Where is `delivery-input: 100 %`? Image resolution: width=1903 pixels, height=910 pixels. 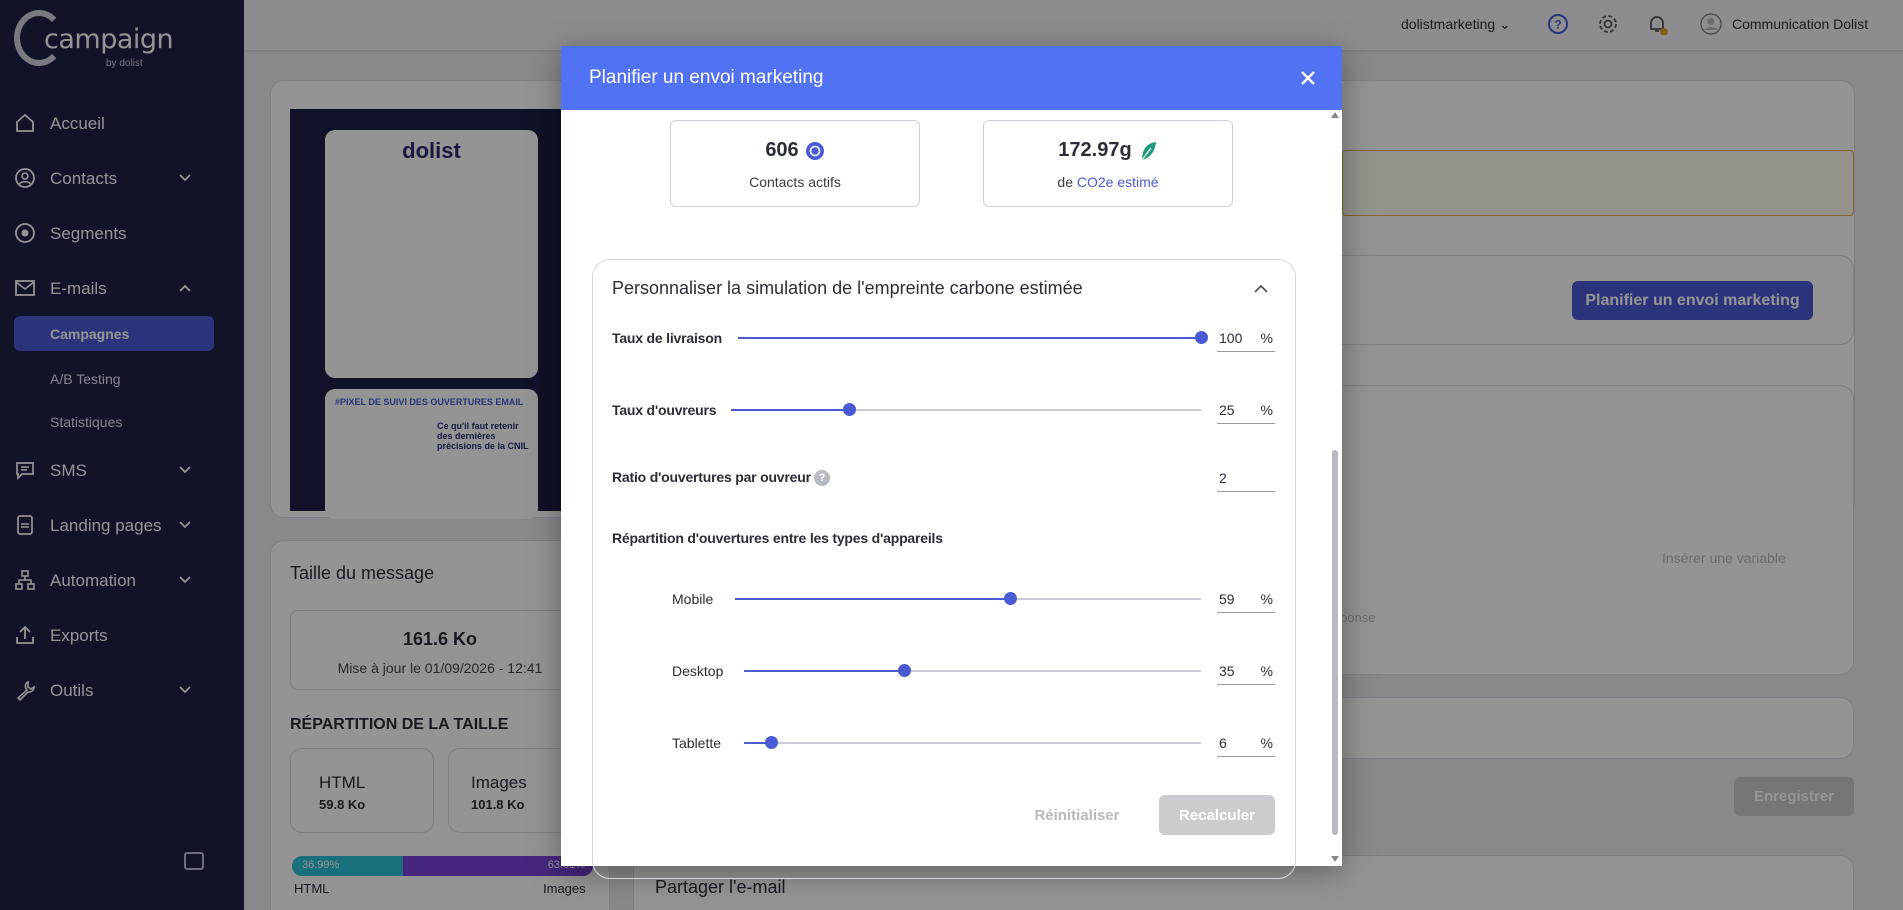
delivery-input: 100 % is located at coordinates (1246, 338).